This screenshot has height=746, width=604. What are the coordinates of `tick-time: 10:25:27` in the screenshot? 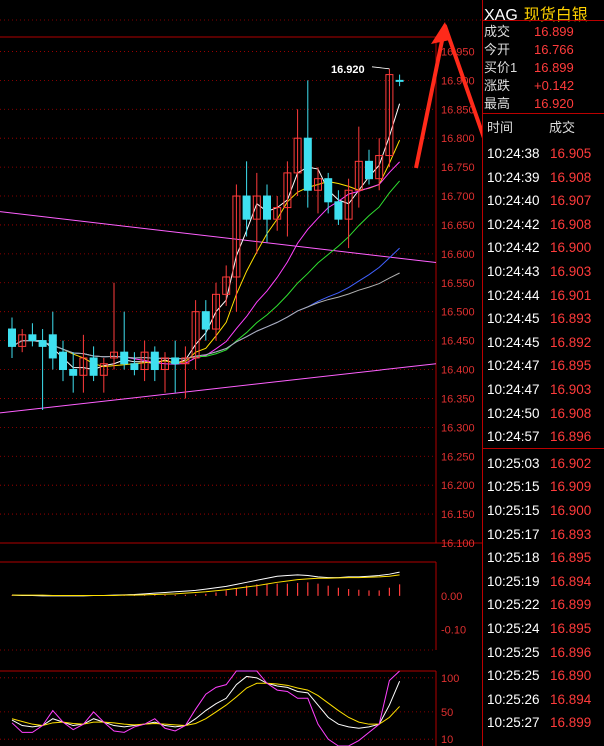 It's located at (513, 723).